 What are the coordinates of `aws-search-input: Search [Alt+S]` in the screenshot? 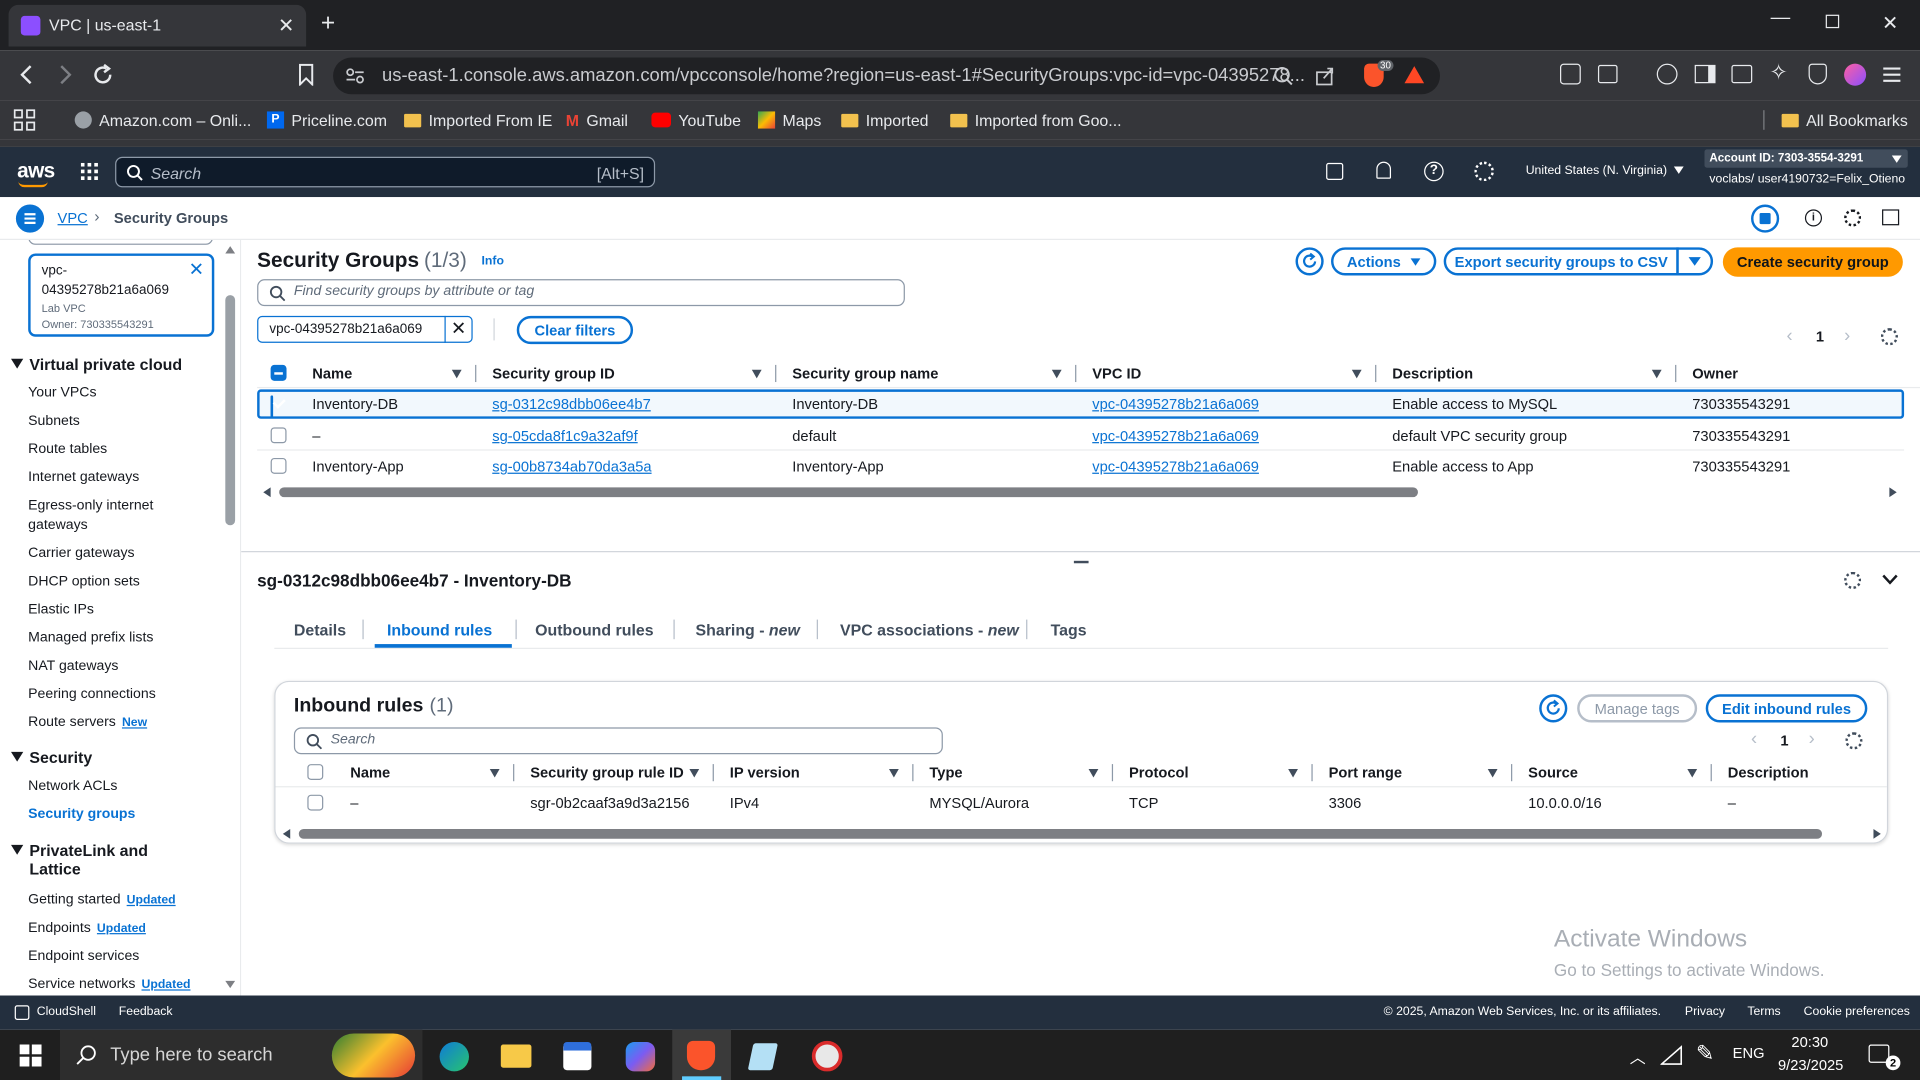 It's located at (385, 172).